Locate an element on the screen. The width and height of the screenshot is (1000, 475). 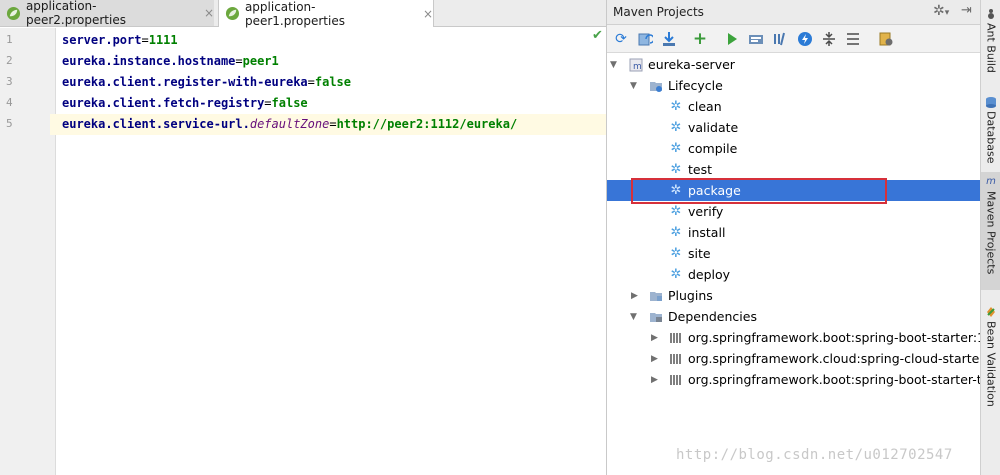
lifecycle-phase-compile: ✲ compile is located at coordinates (793, 148).